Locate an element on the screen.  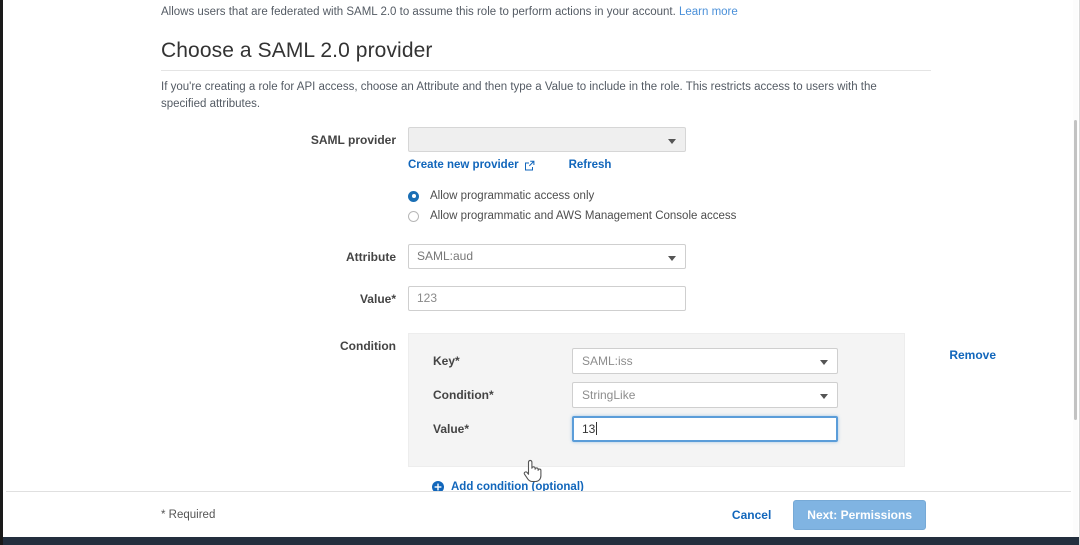
radio-icon-selected is located at coordinates (413, 196).